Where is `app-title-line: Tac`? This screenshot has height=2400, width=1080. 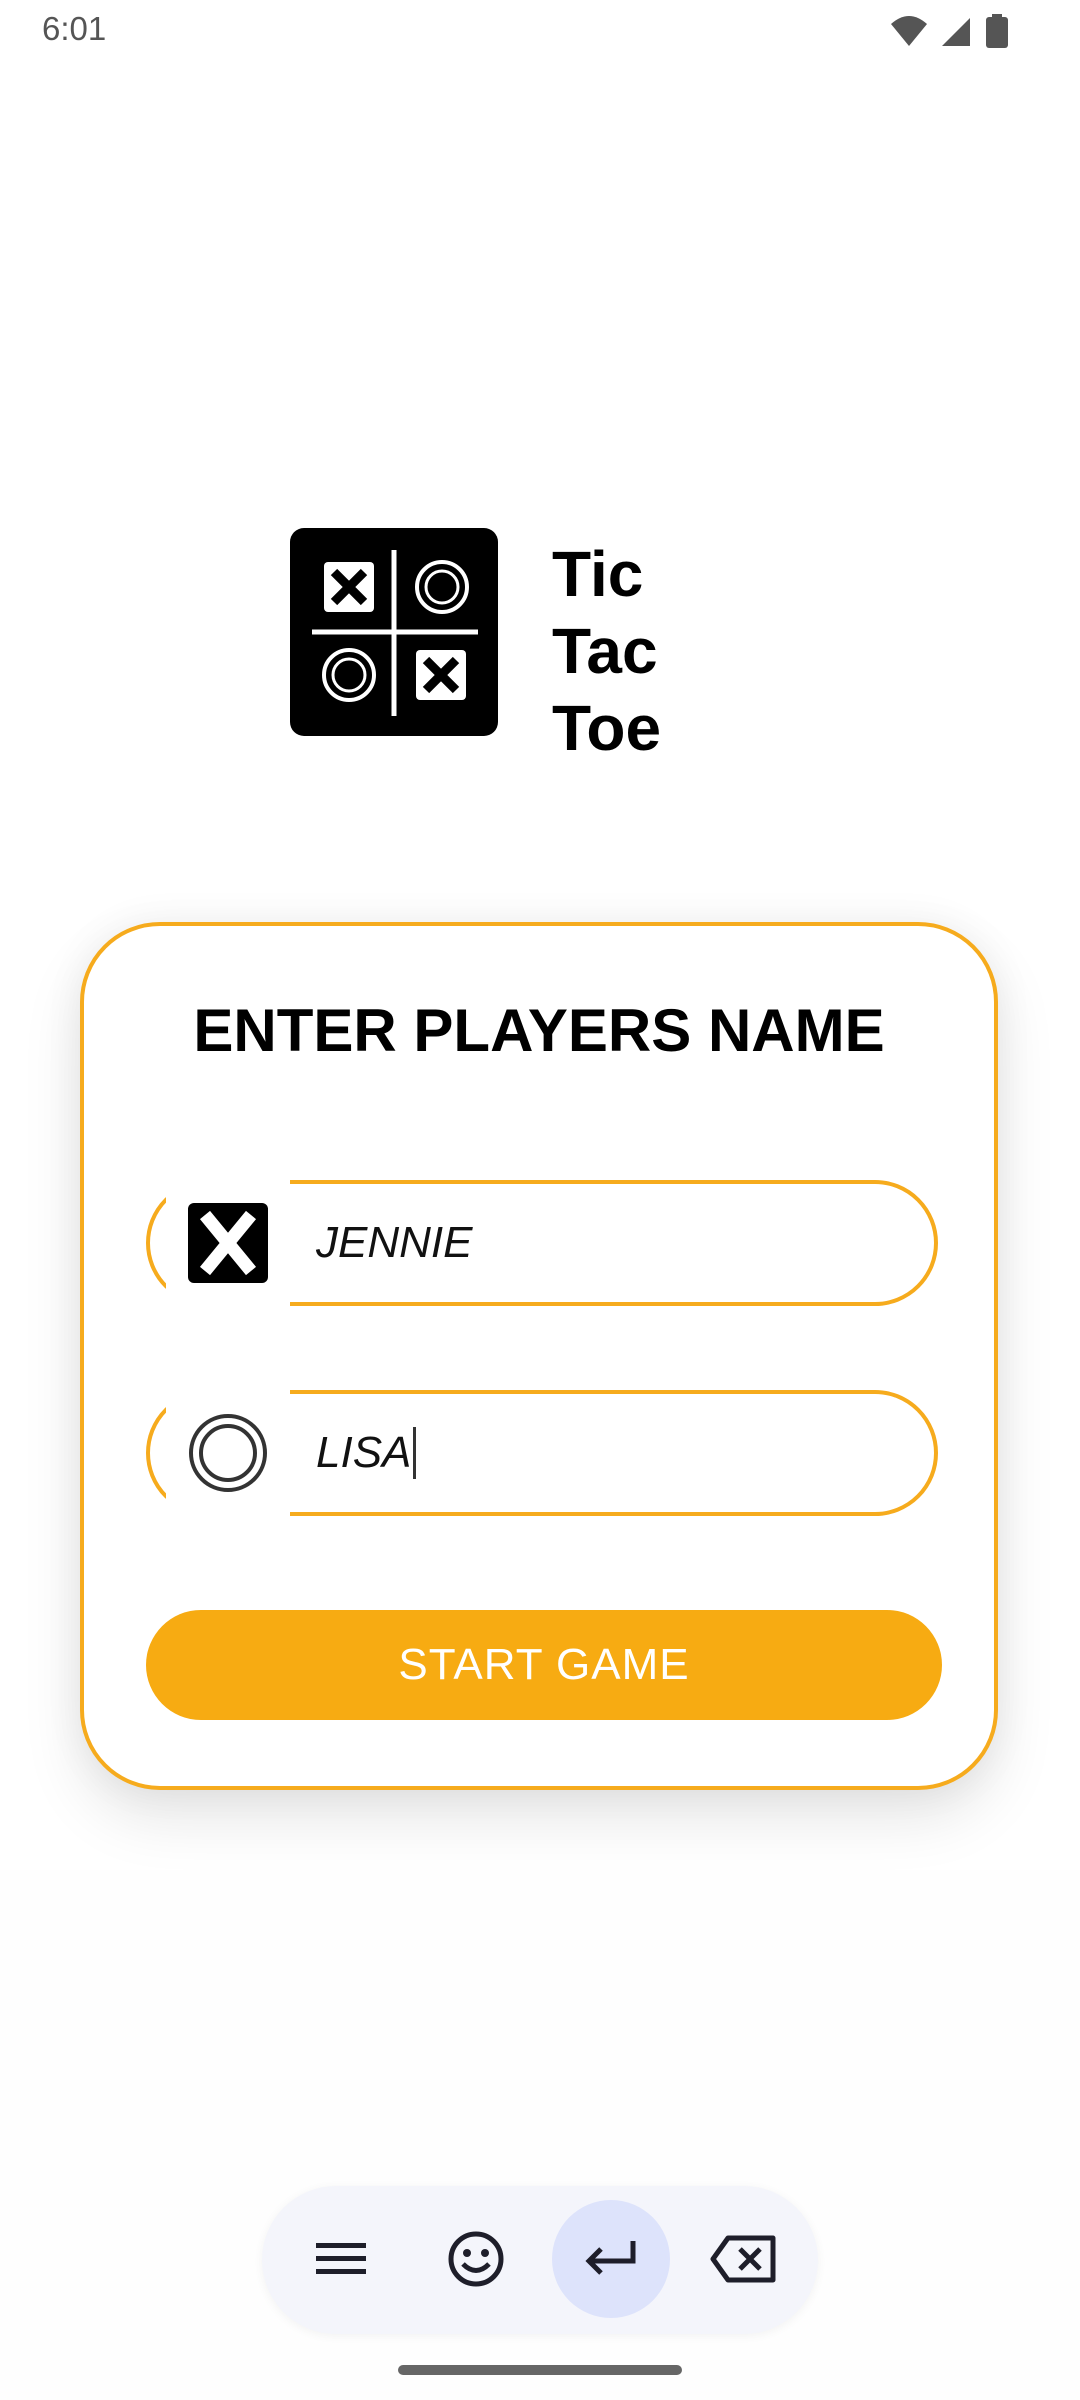
app-title-line: Tac is located at coordinates (605, 651).